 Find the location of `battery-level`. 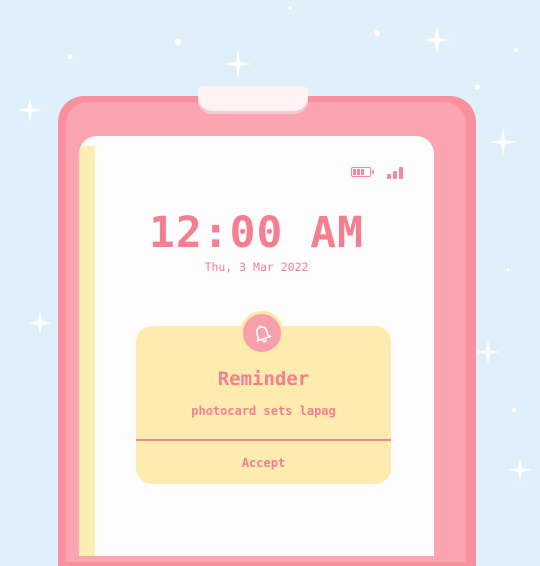

battery-level is located at coordinates (359, 172).